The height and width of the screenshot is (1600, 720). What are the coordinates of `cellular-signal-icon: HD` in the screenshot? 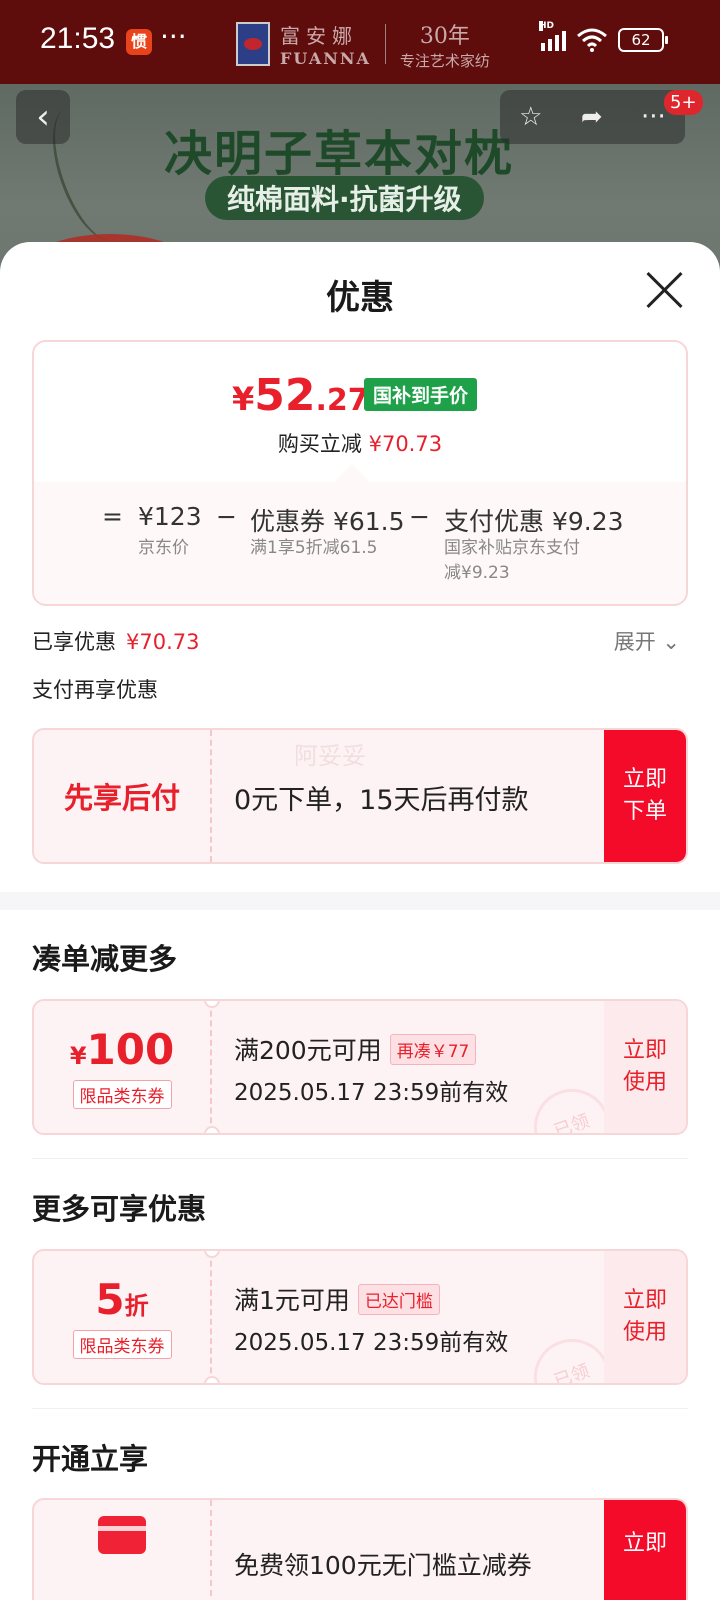 It's located at (552, 36).